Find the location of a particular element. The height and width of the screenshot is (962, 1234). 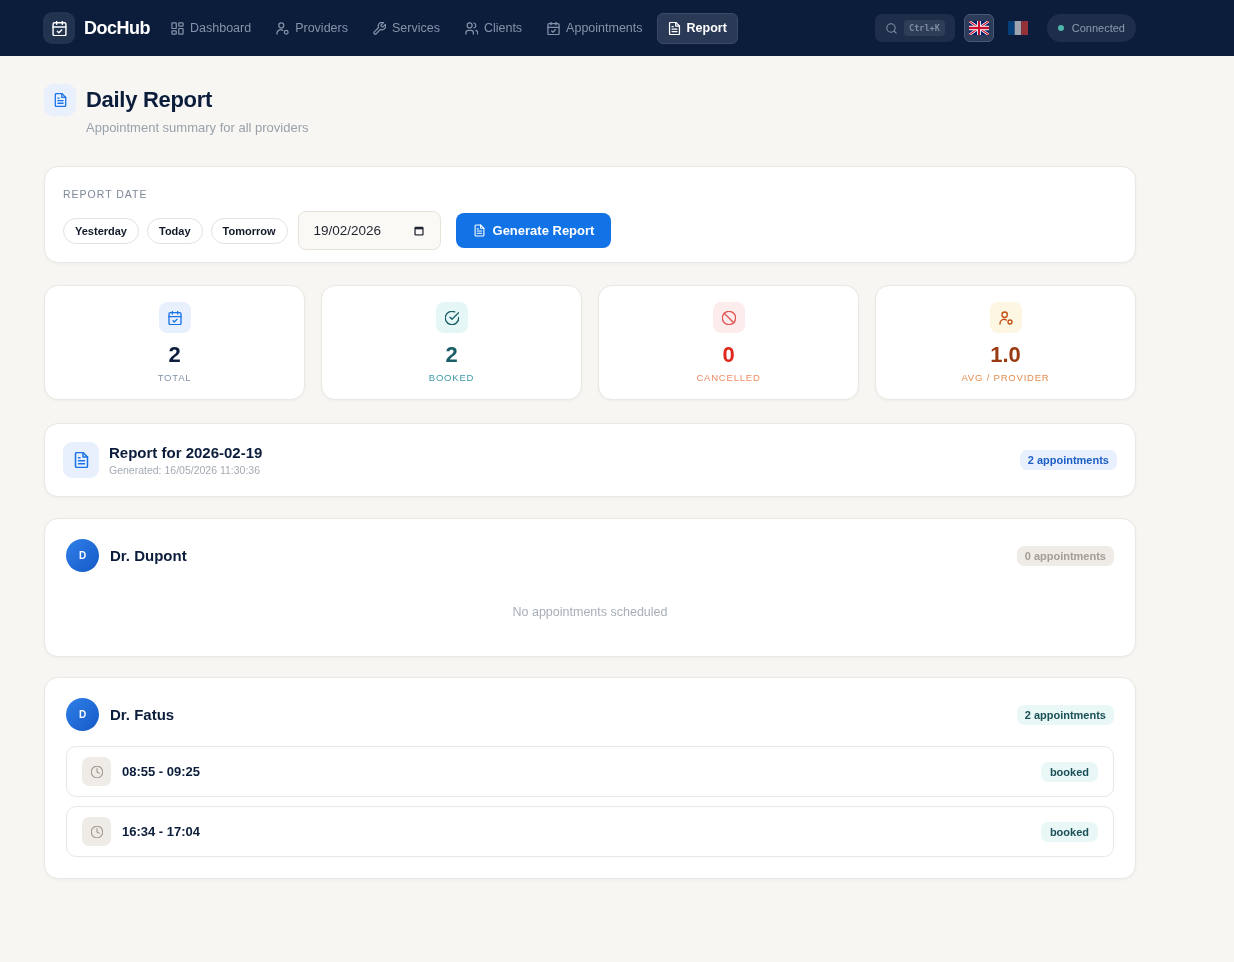

appointment-time: 16:34 - 17:04 is located at coordinates (161, 831).